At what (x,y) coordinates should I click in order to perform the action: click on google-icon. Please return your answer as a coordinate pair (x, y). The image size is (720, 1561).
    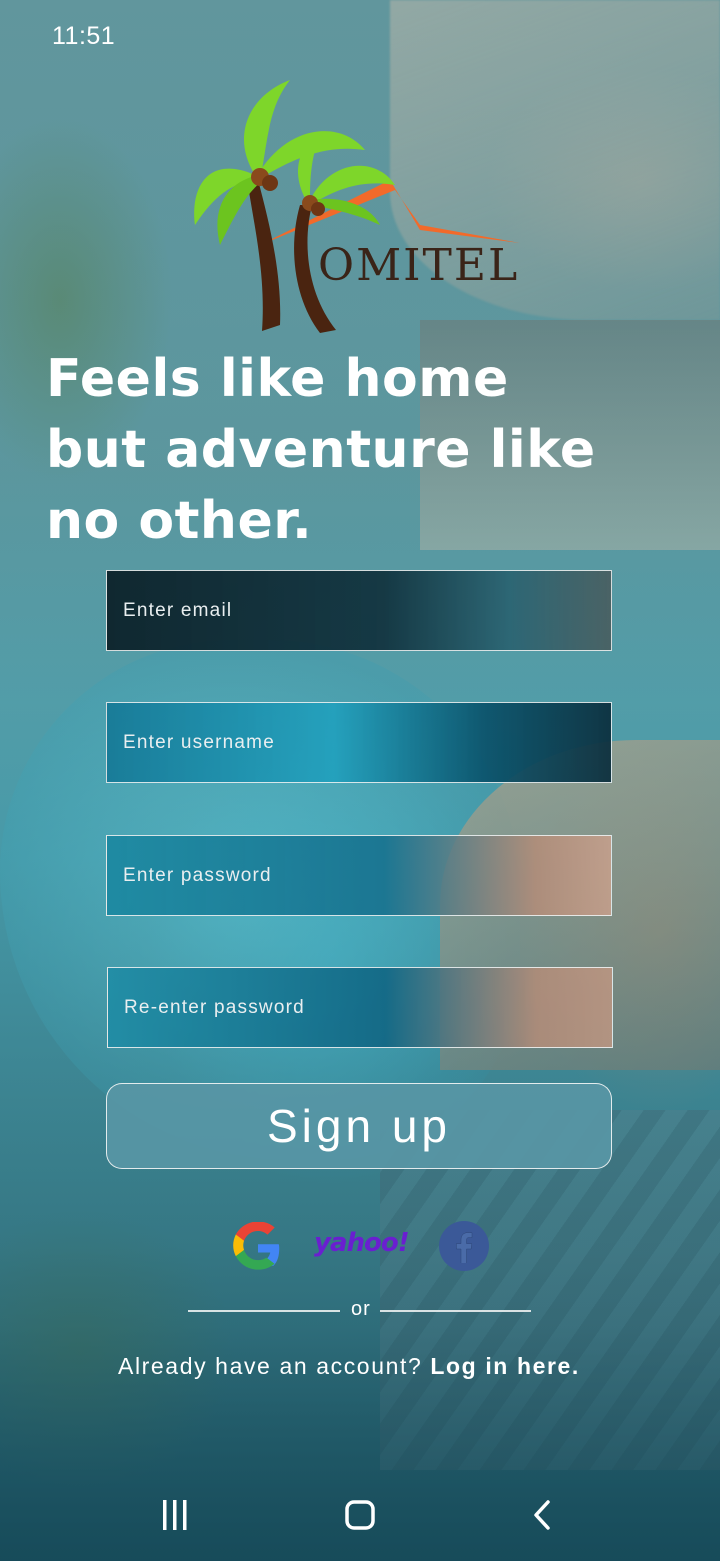
    Looking at the image, I should click on (258, 1248).